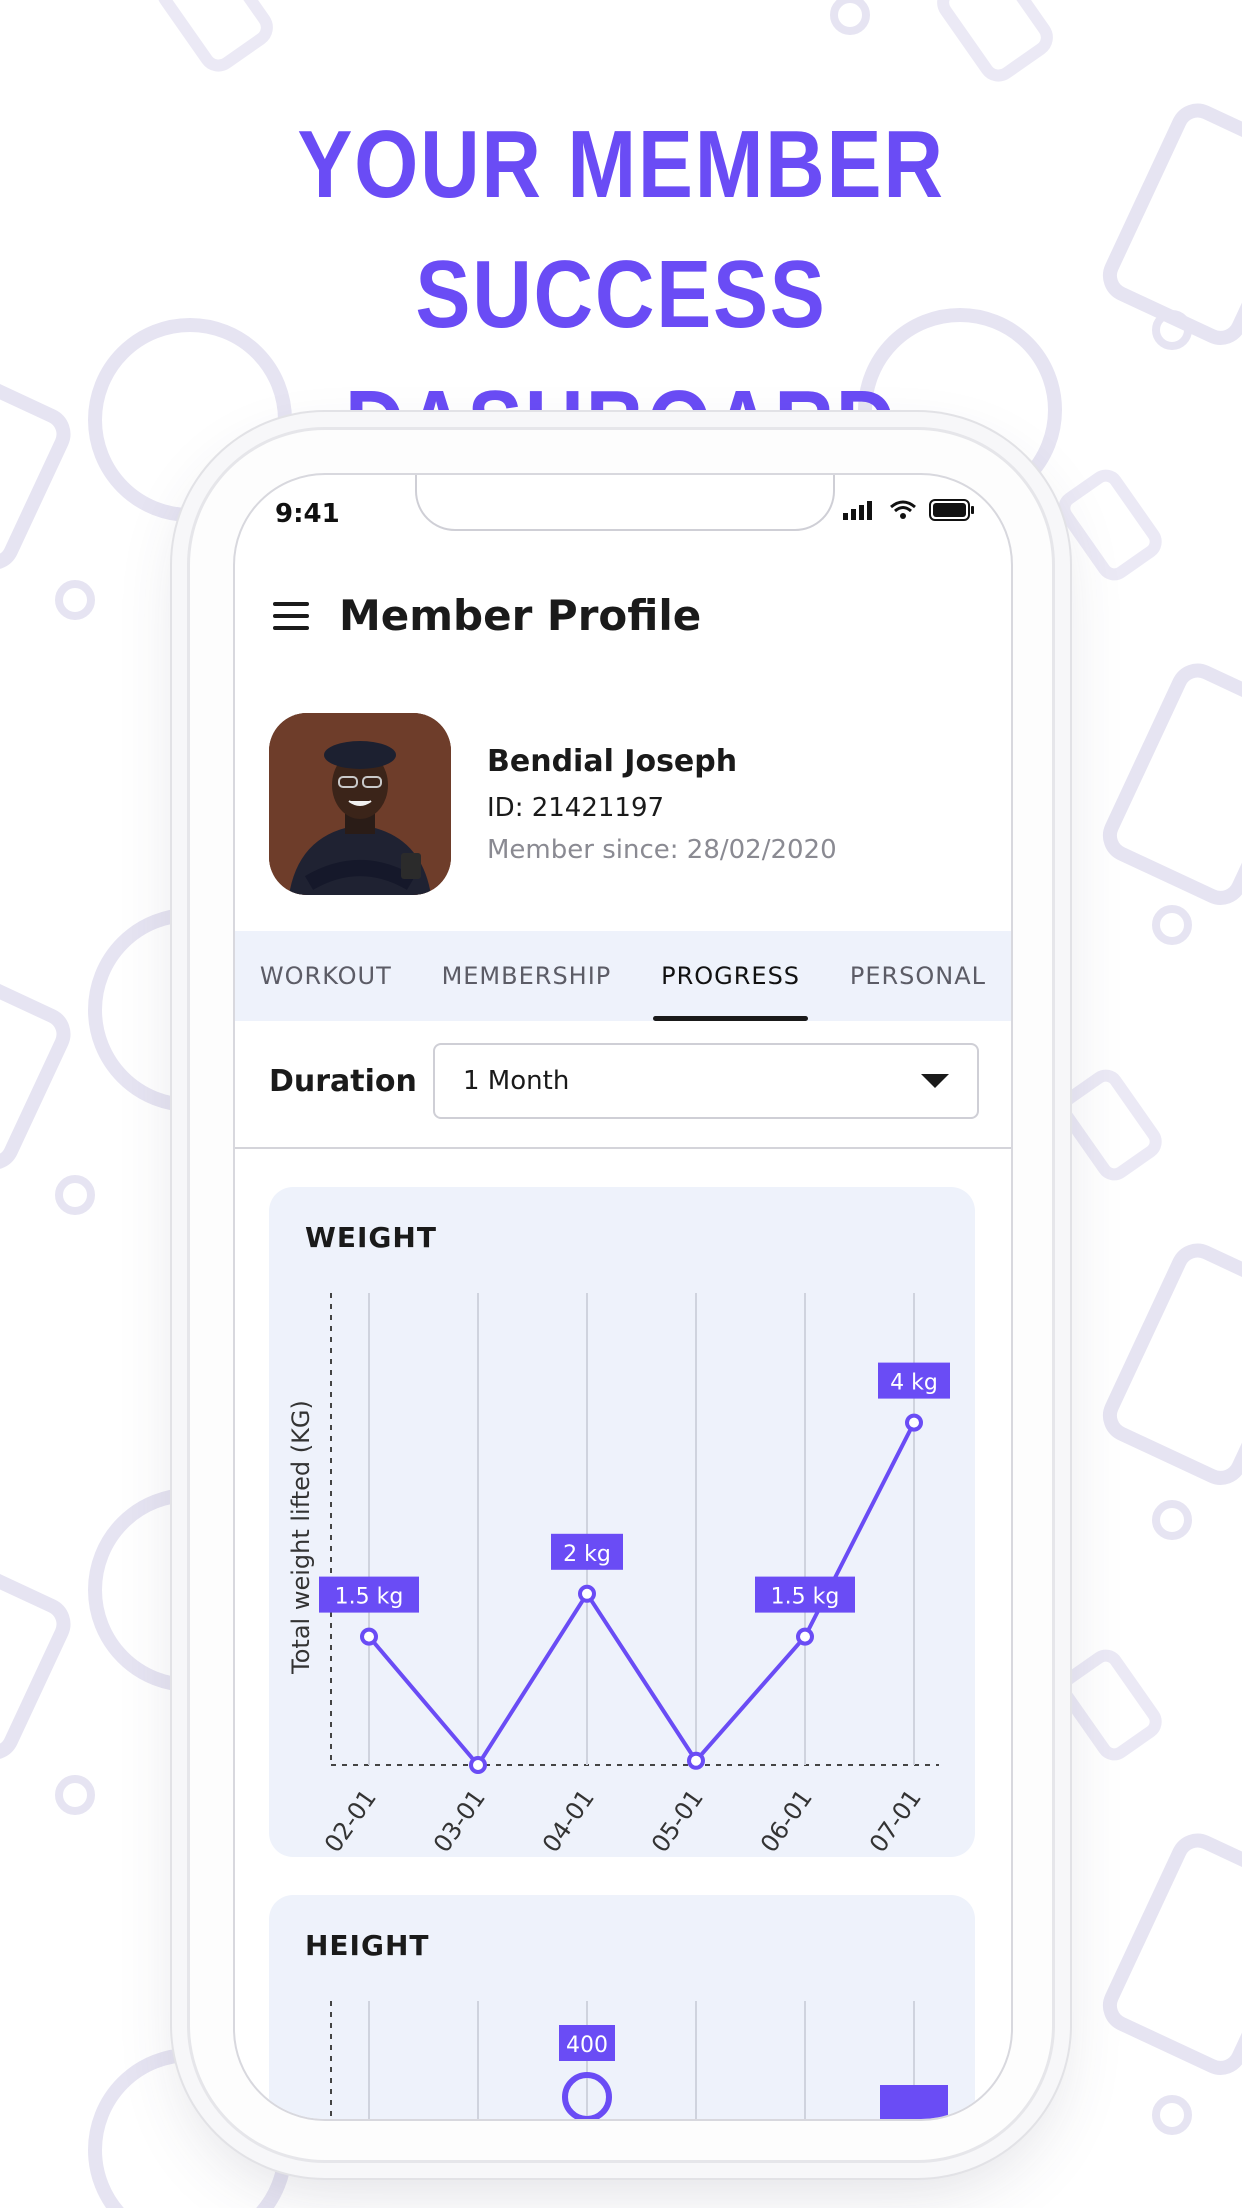 The width and height of the screenshot is (1242, 2208). Describe the element at coordinates (307, 514) in the screenshot. I see `status-time: 9:41` at that location.